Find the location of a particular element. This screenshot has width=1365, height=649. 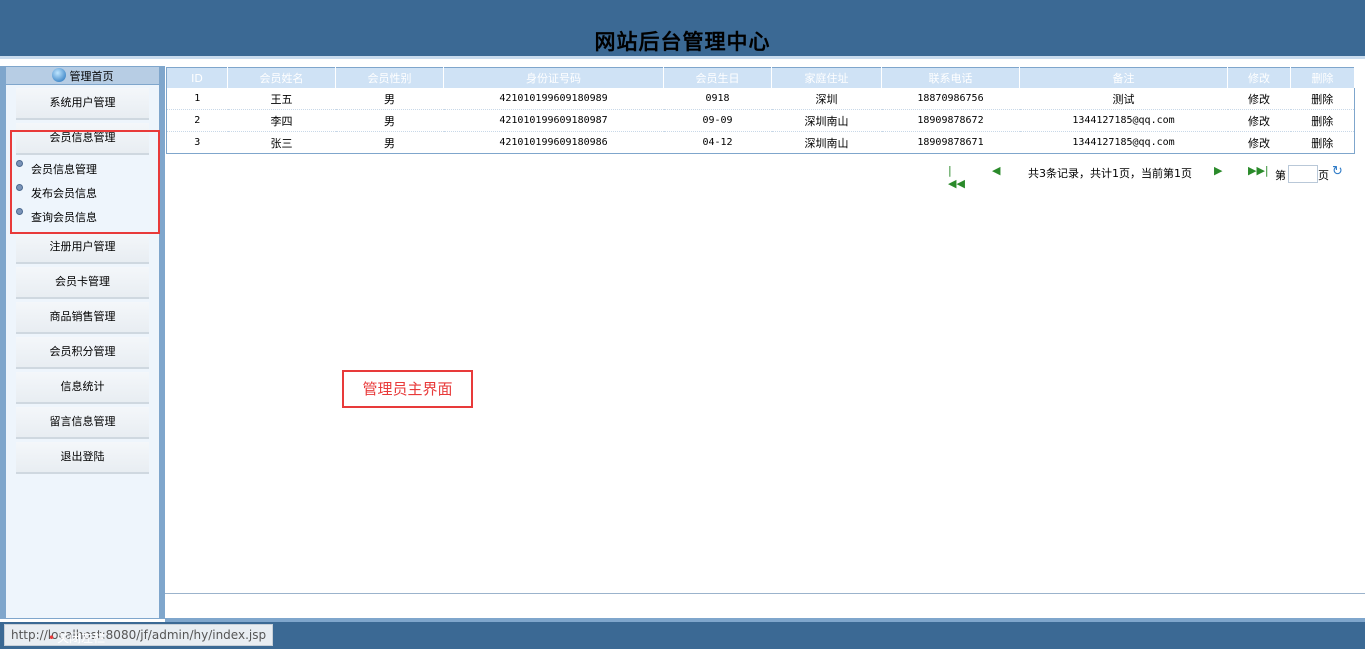

sidebar-item-logout: 退出登陆 is located at coordinates (82, 458).